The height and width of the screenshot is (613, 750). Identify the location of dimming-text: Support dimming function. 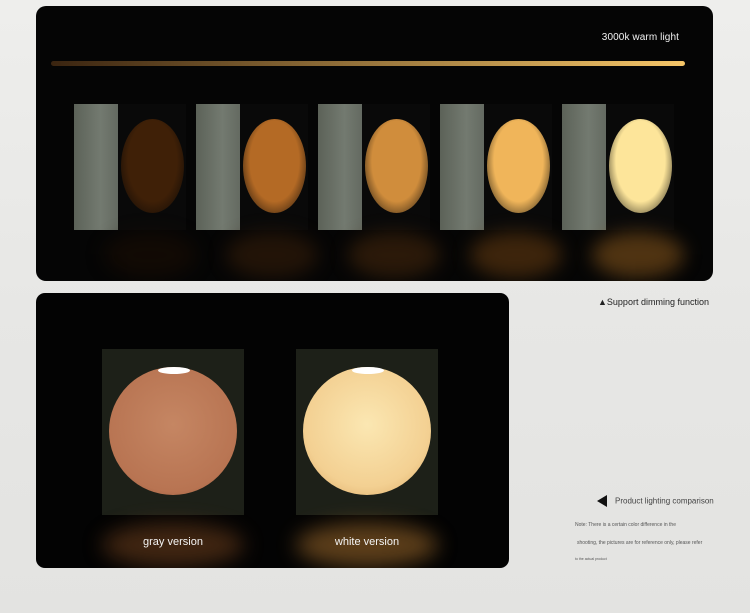
(657, 302).